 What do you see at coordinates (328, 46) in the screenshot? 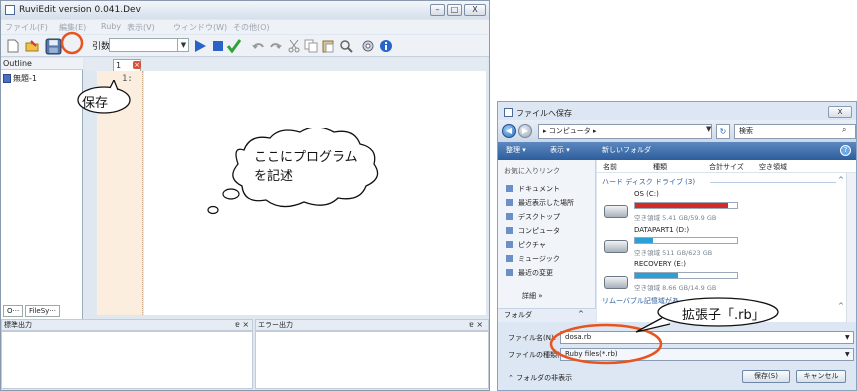
I see `paste-icon` at bounding box center [328, 46].